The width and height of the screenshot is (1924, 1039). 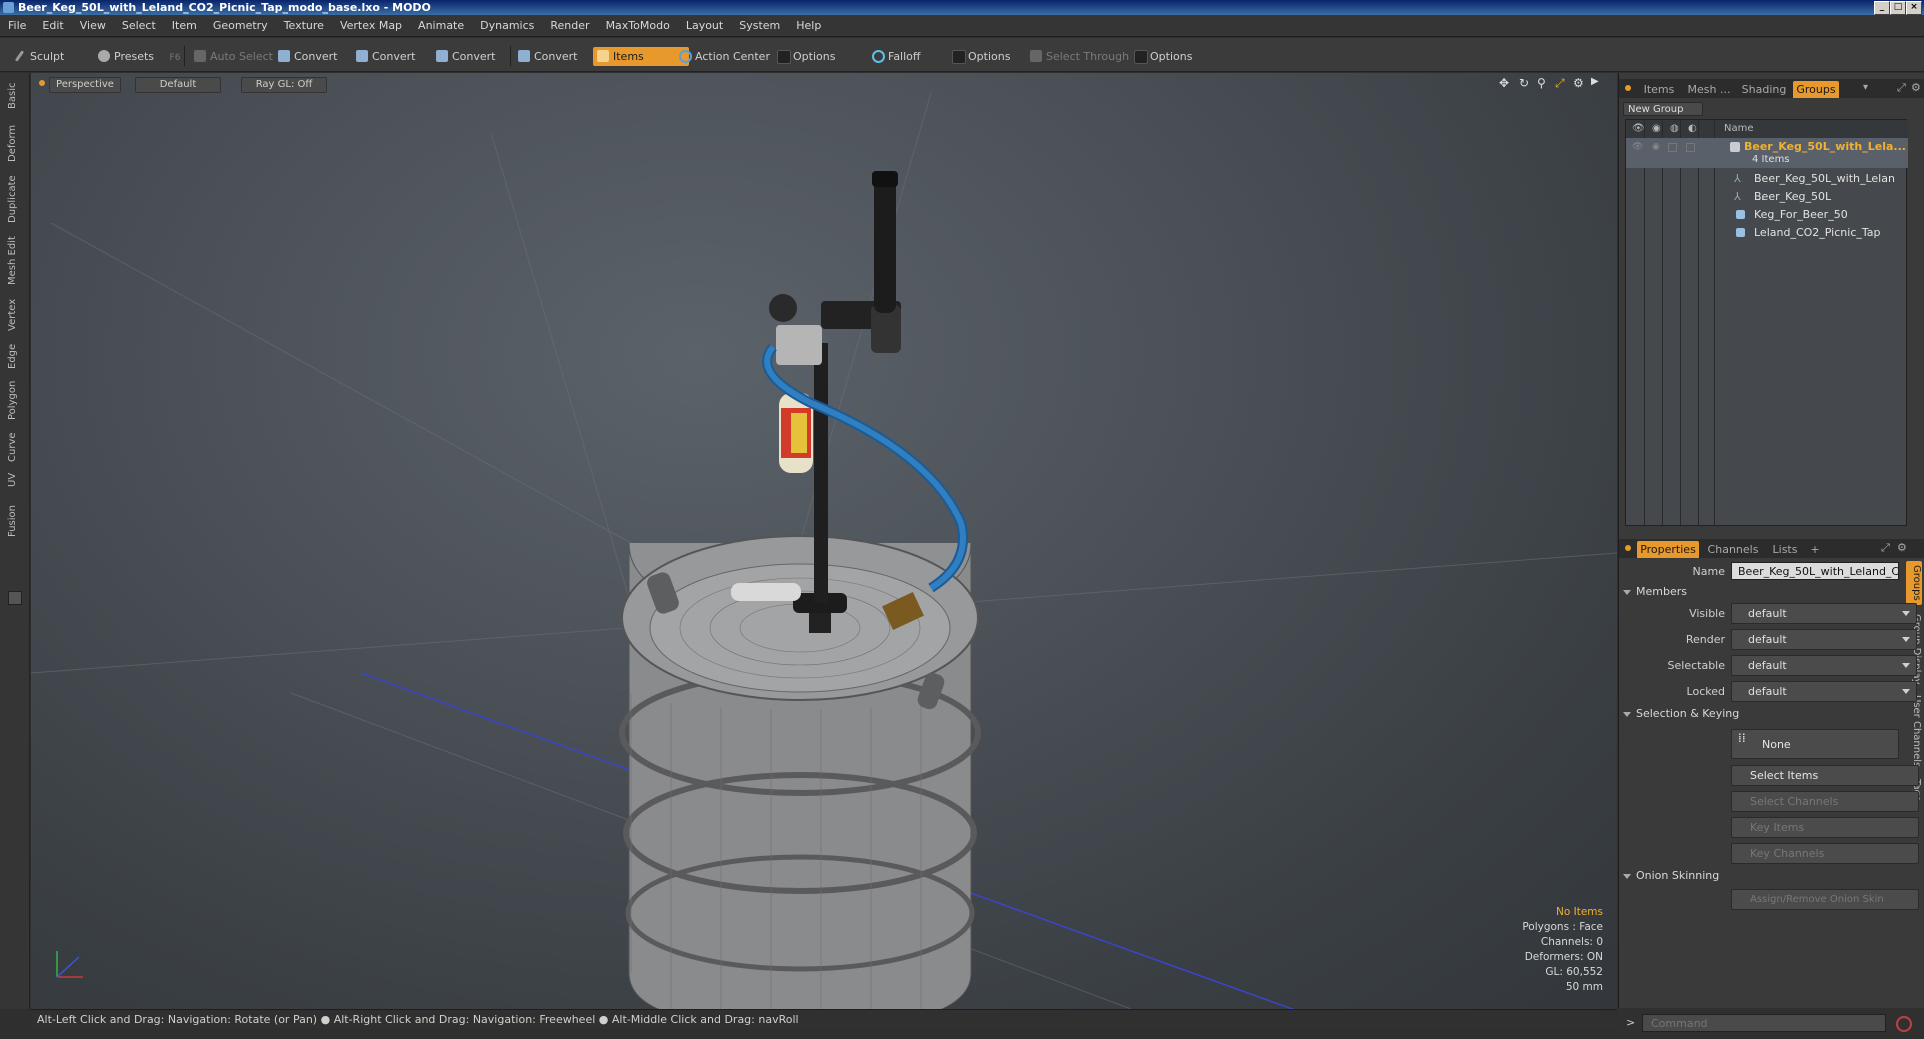 What do you see at coordinates (1637, 147) in the screenshot?
I see `visibility-toggle-icon: 👁` at bounding box center [1637, 147].